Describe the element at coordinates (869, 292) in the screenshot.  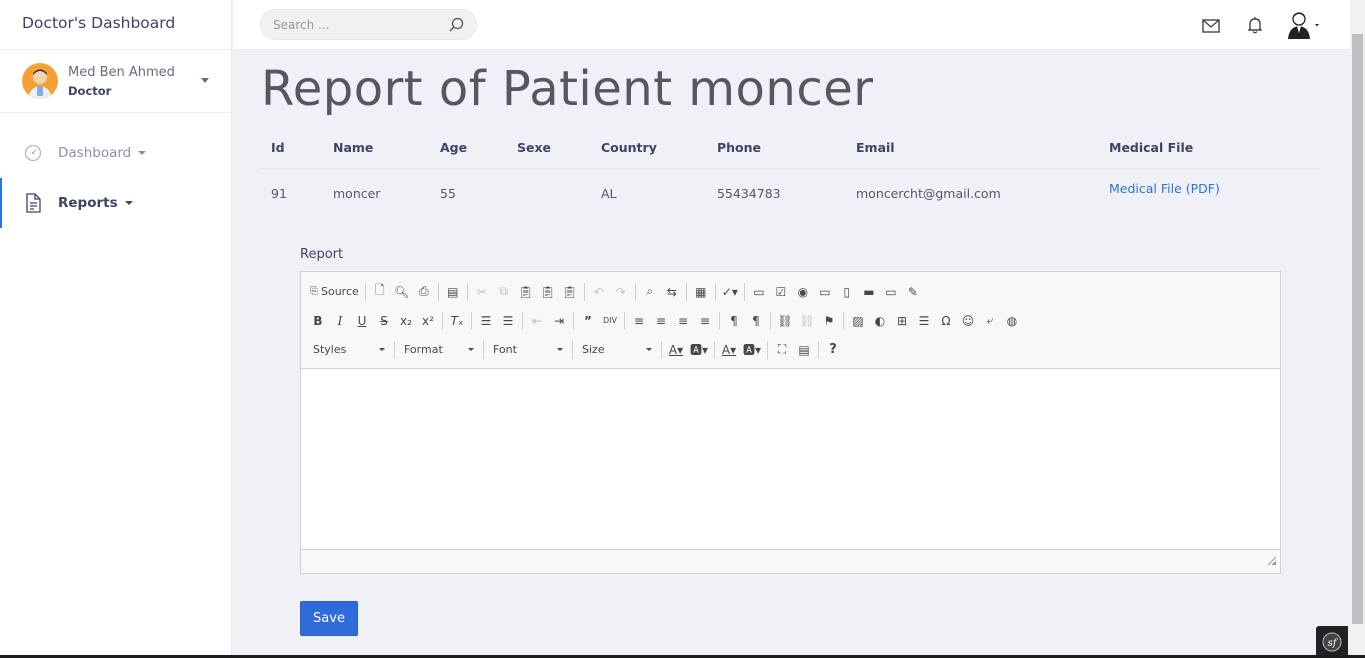
I see `select-field-icon: ▬` at that location.